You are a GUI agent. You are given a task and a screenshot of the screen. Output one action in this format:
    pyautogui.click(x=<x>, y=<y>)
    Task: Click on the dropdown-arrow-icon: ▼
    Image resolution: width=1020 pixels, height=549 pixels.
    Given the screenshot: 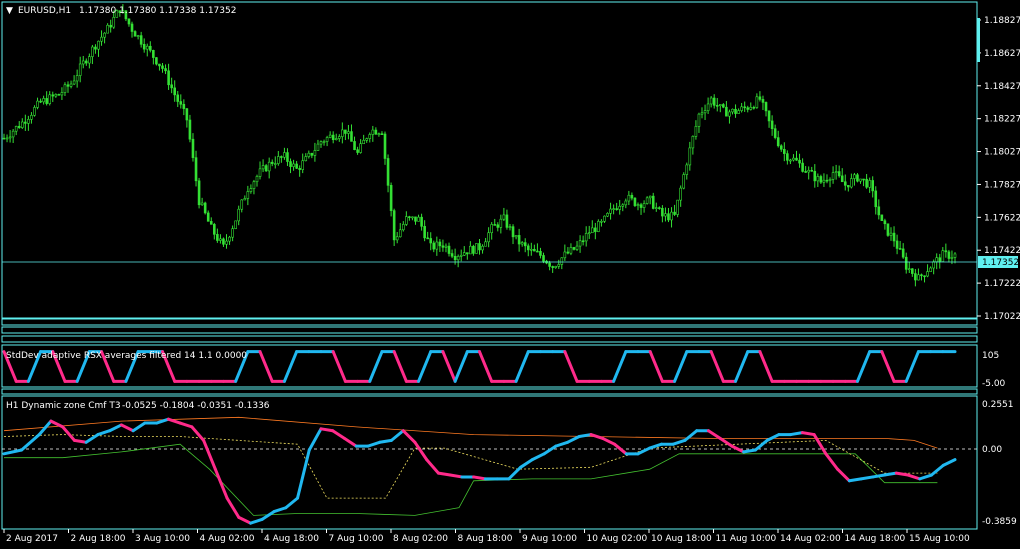 What is the action you would take?
    pyautogui.click(x=9, y=11)
    